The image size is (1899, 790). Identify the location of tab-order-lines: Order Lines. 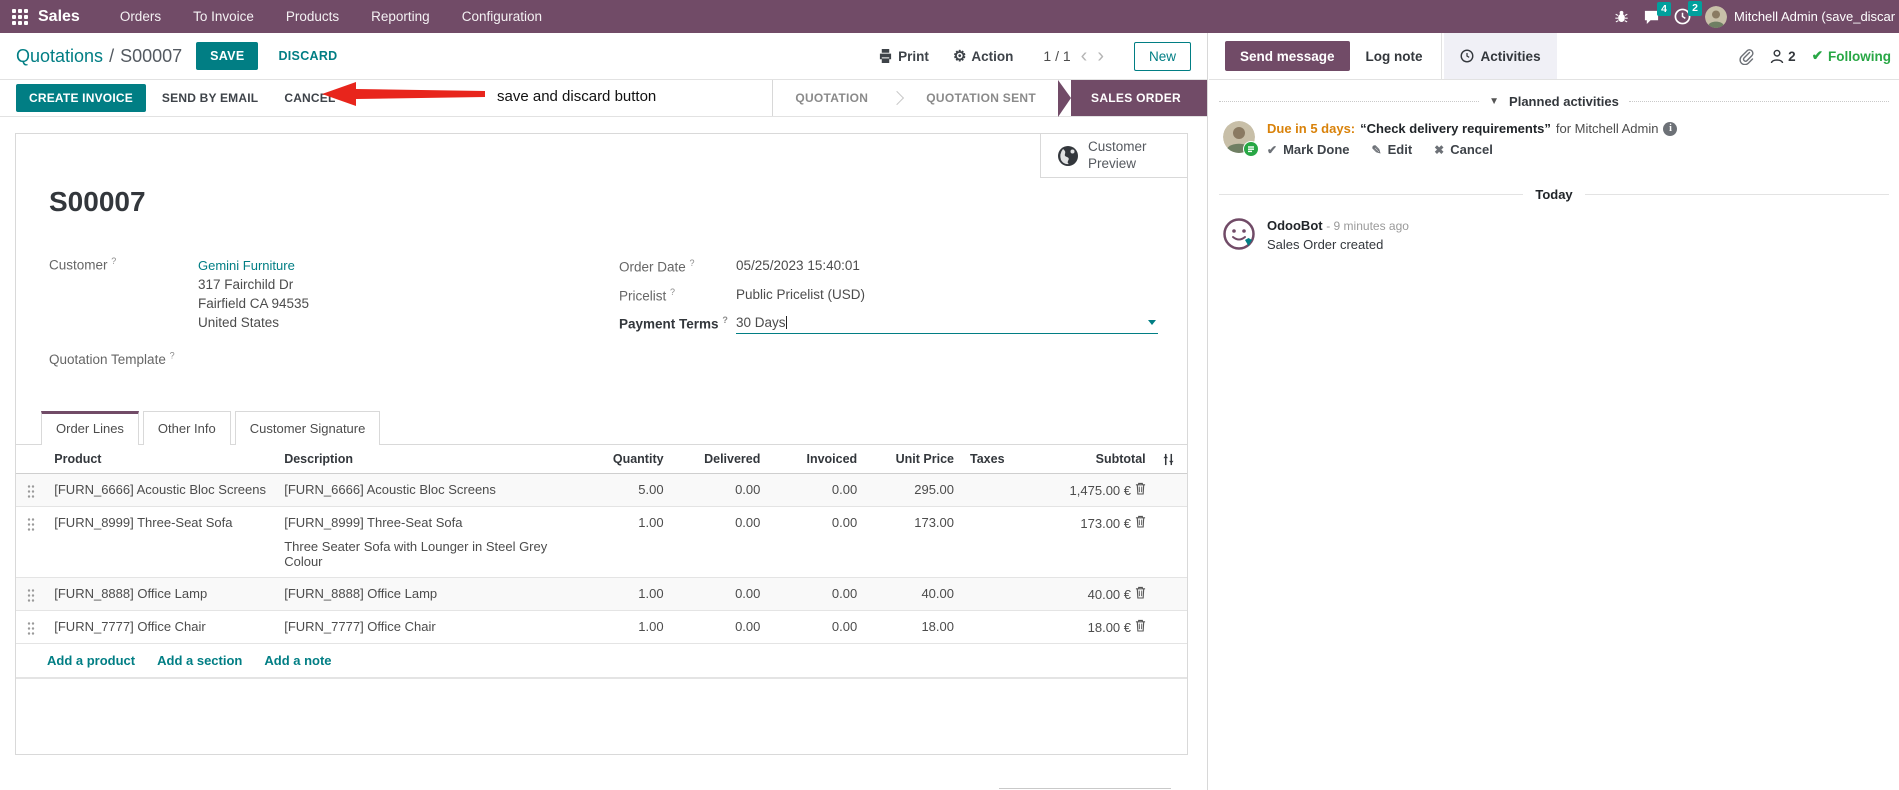
(90, 428).